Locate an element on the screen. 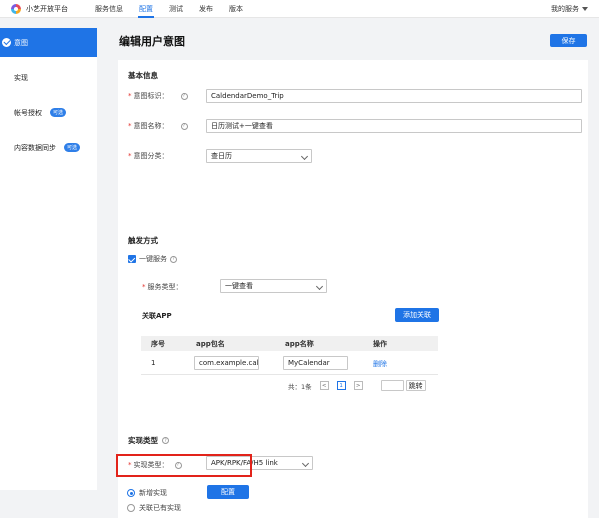 The height and width of the screenshot is (518, 599). app-table-header: 序号 app包名 app名称 操作 is located at coordinates (289, 343).